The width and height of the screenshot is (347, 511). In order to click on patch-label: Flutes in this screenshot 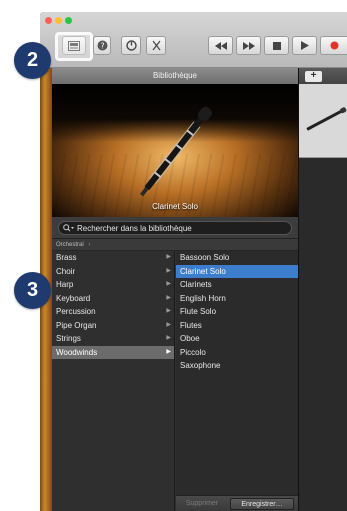, I will do `click(191, 325)`.